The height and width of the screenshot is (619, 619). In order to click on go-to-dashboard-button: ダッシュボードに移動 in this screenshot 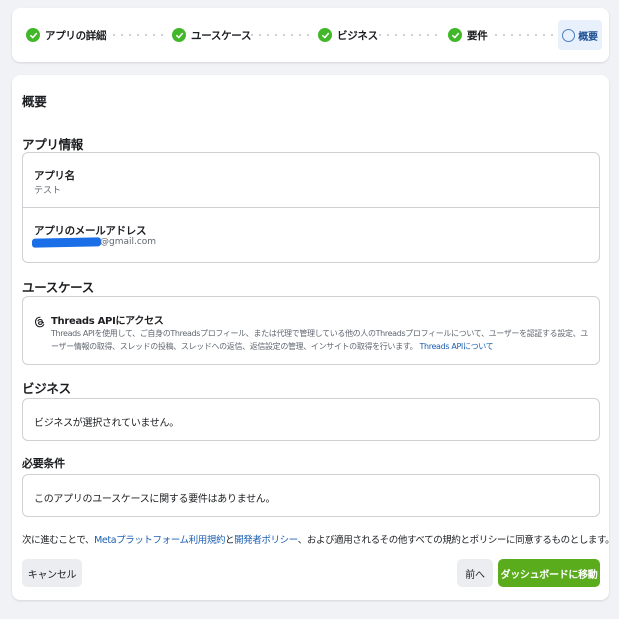, I will do `click(549, 573)`.